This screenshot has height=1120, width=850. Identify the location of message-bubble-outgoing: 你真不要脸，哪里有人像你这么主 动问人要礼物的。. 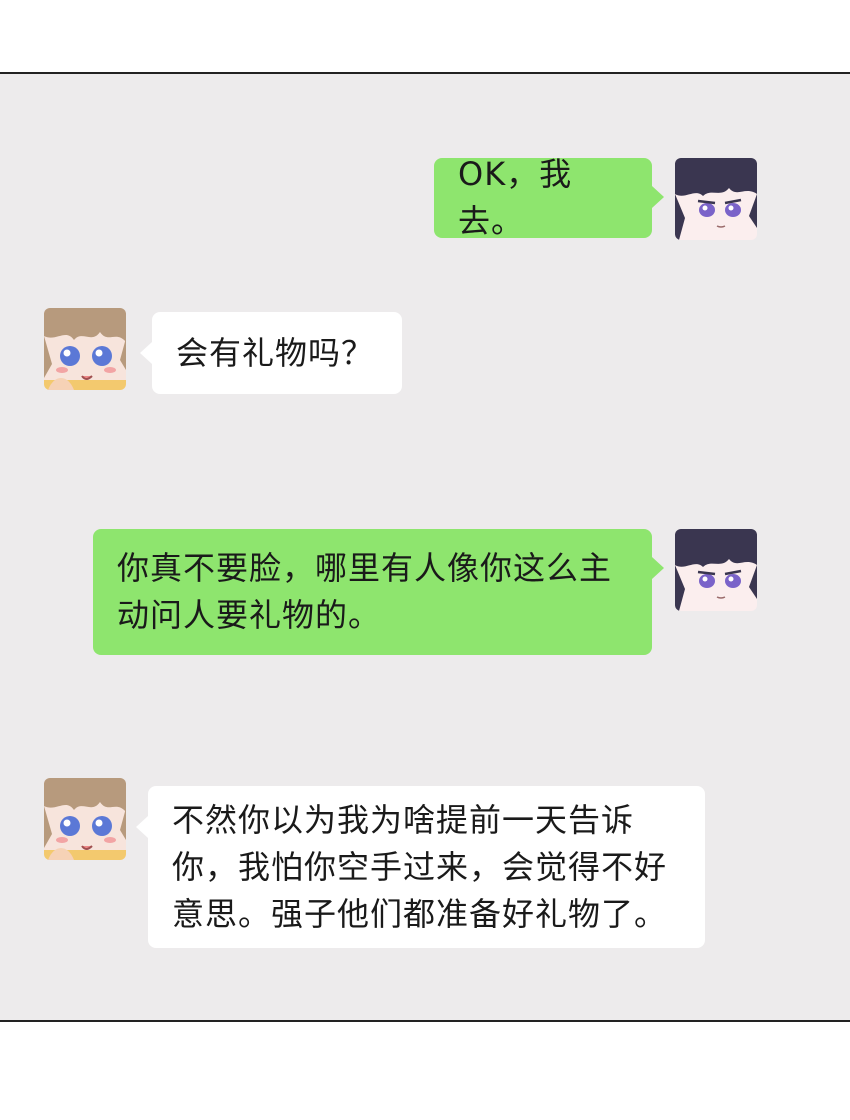
(378, 592).